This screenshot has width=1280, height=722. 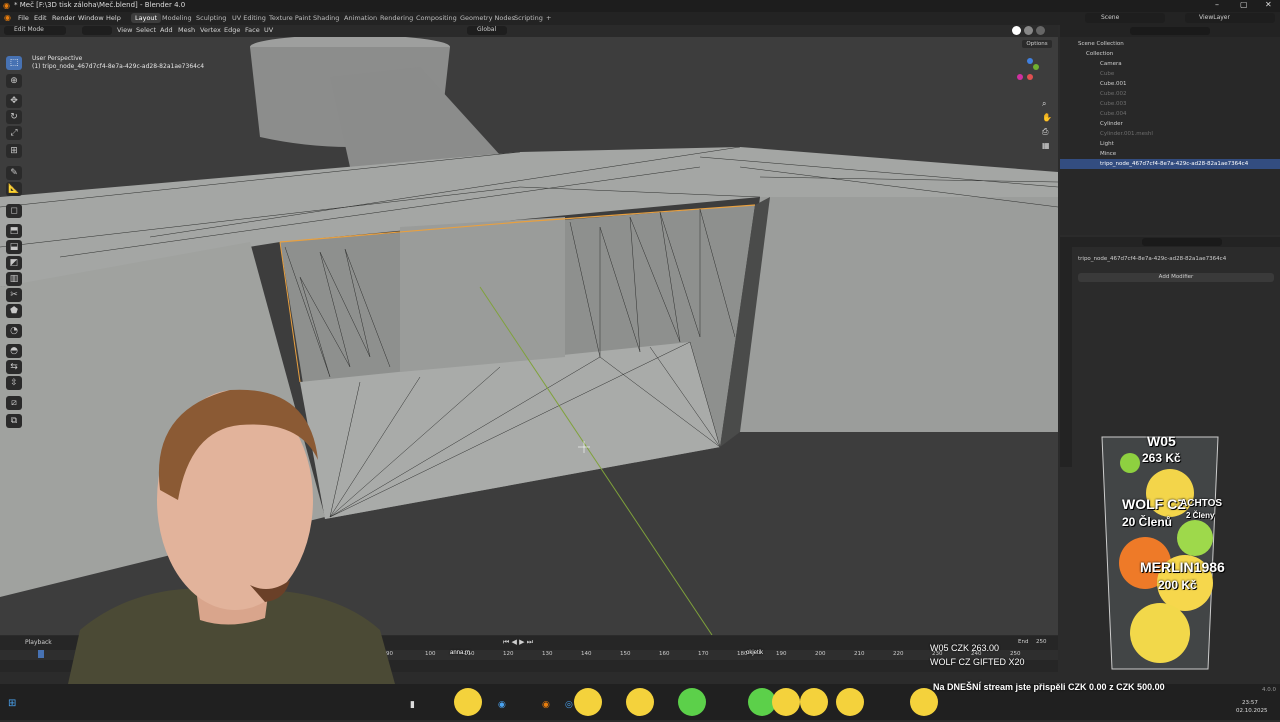 What do you see at coordinates (14, 63) in the screenshot?
I see `select-box-tool-icon: ⬚` at bounding box center [14, 63].